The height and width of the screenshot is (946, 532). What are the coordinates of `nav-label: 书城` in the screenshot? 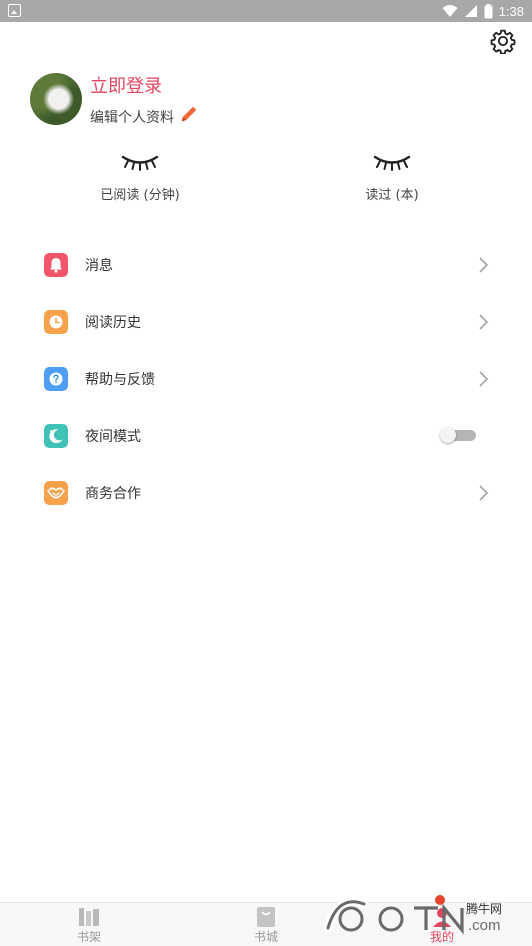 It's located at (265, 937).